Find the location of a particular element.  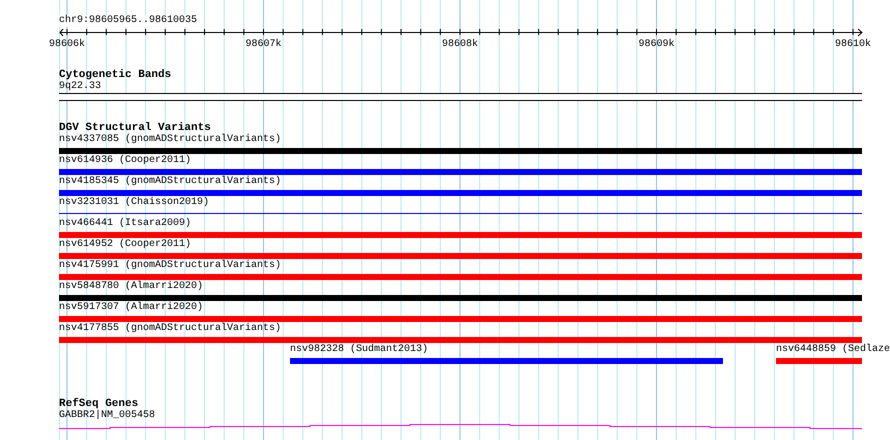

variant-label: nsv5848780 (Almarri2020) is located at coordinates (131, 287).